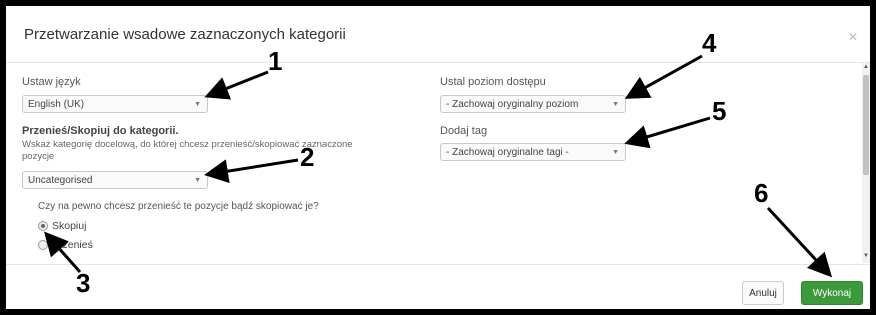 The image size is (876, 315). Describe the element at coordinates (709, 43) in the screenshot. I see `annotation-number-4: 4` at that location.